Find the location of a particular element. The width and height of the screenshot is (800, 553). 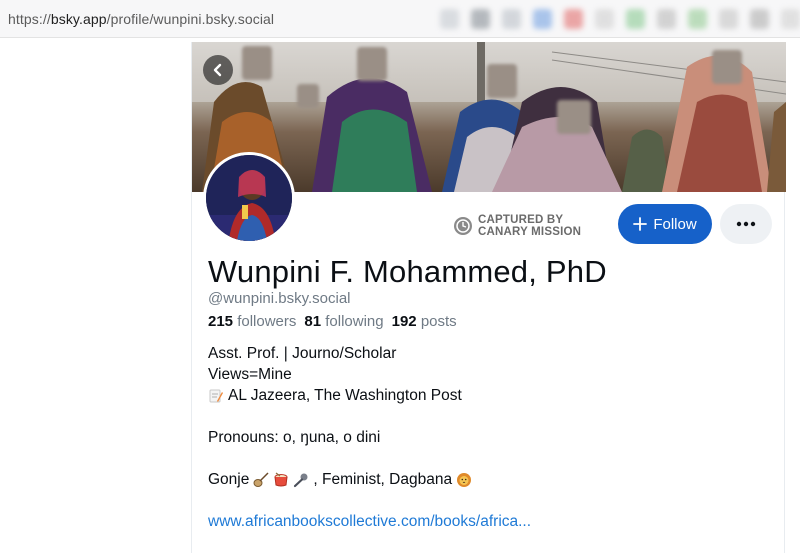

avatar is located at coordinates (249, 198).